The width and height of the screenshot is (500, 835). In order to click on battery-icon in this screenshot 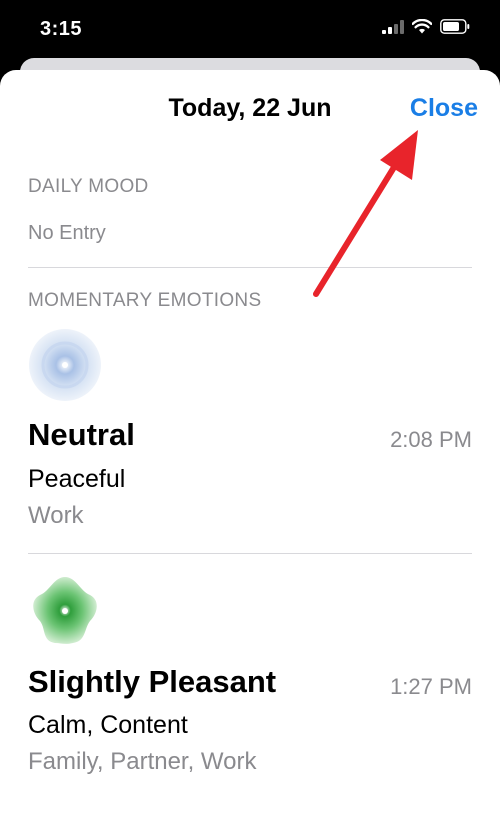, I will do `click(455, 26)`.